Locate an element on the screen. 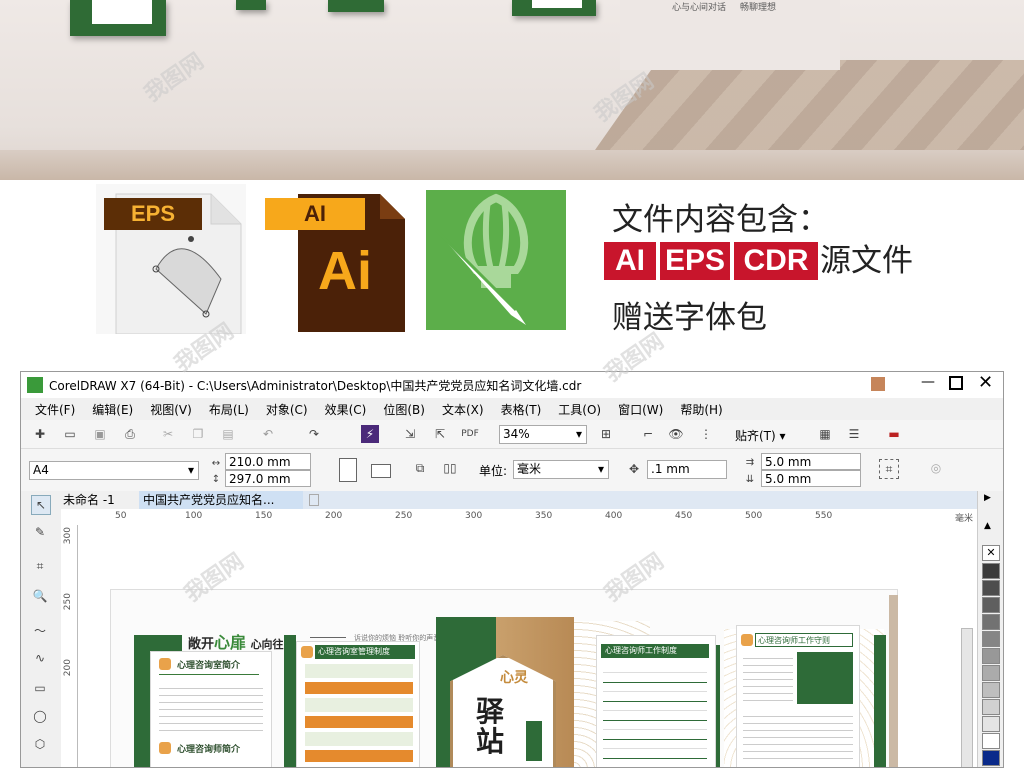  import-icon: ⇲ is located at coordinates (410, 434).